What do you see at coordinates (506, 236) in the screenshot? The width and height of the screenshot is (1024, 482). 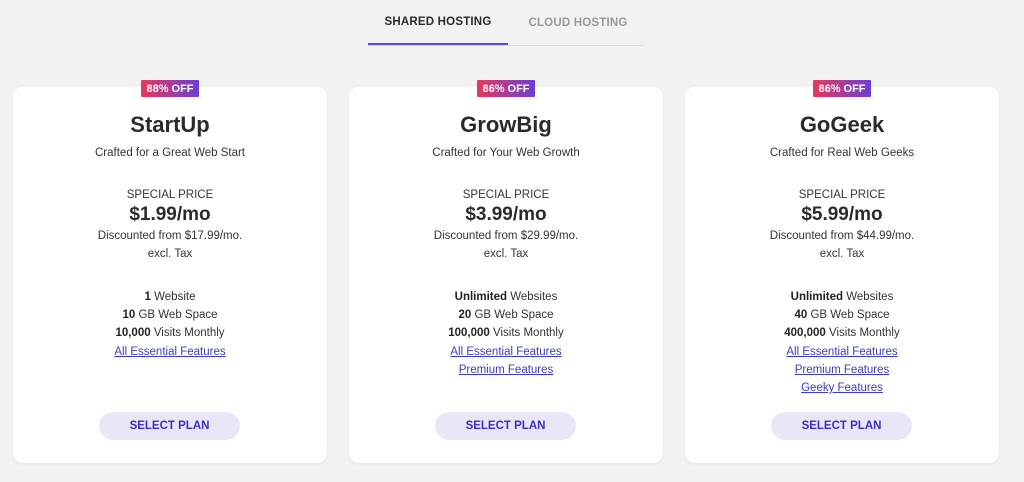 I see `discount-text: Discounted from $29.99/mo.` at bounding box center [506, 236].